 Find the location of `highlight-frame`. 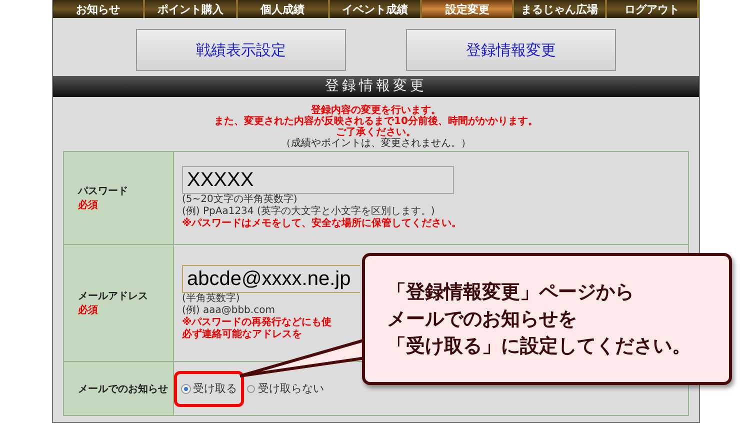

highlight-frame is located at coordinates (209, 389).